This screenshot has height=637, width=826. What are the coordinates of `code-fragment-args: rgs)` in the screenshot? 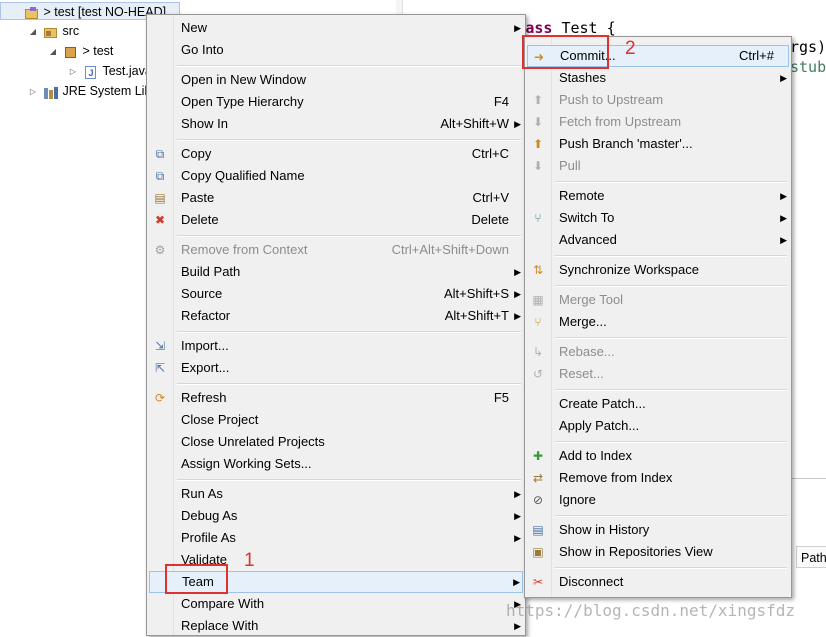 It's located at (808, 47).